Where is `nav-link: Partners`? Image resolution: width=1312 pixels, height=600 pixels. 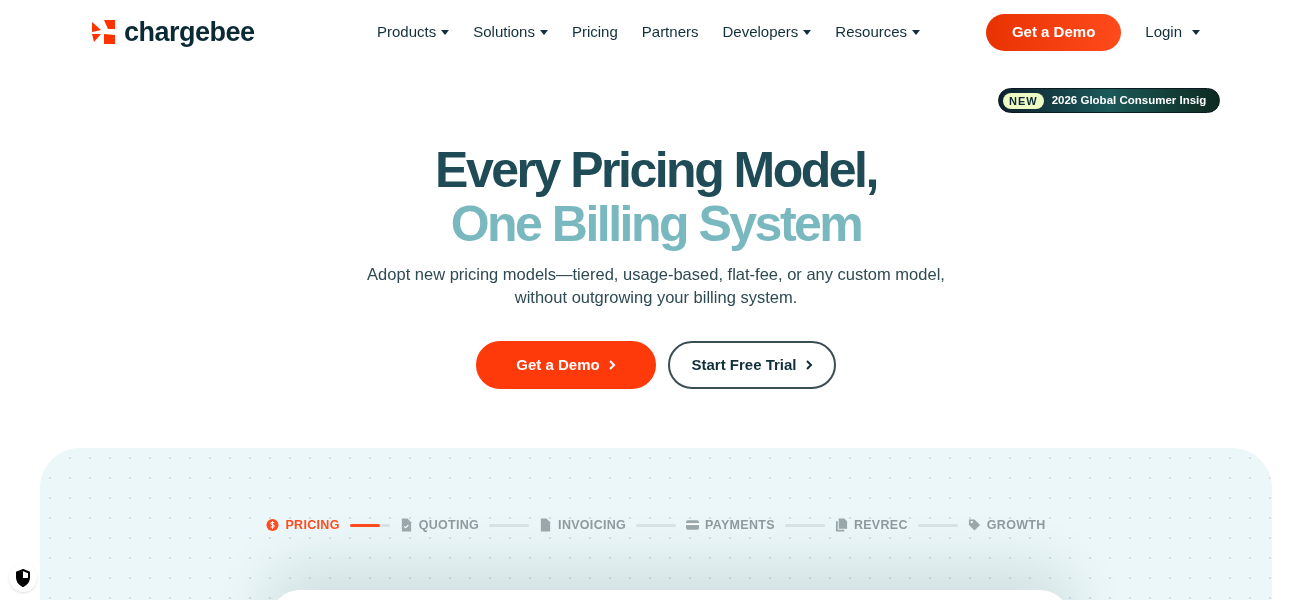
nav-link: Partners is located at coordinates (670, 32).